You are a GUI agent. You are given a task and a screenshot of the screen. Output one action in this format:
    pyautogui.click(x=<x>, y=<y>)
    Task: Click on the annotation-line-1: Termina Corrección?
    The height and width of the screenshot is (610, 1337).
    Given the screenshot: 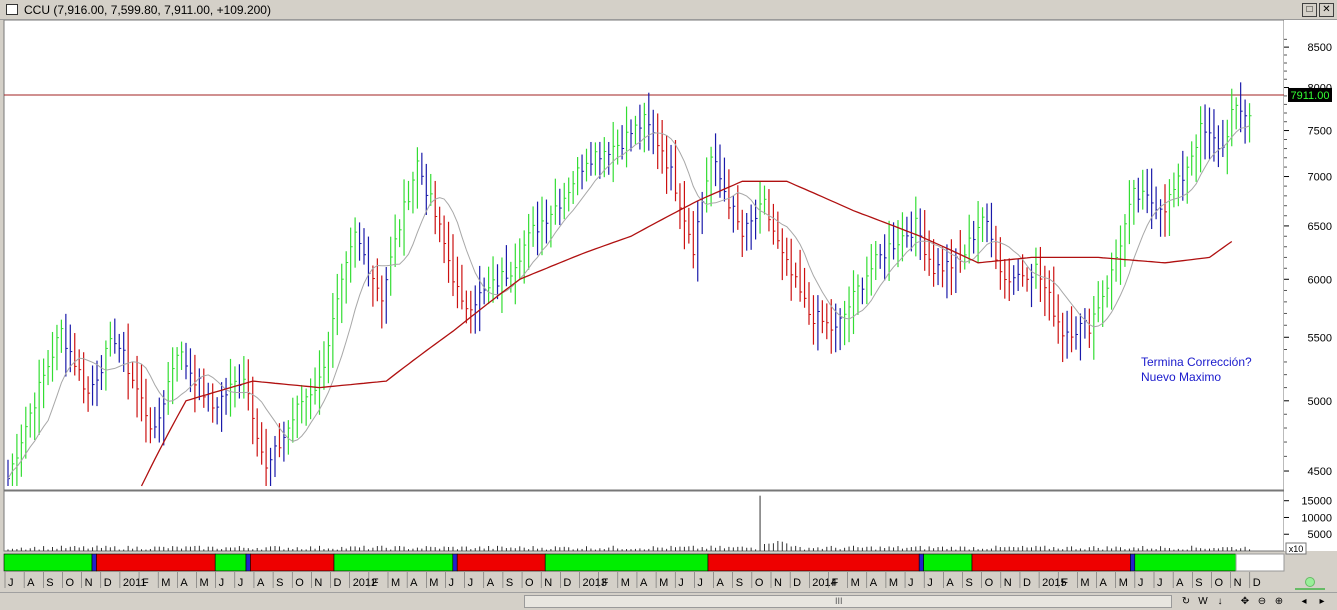 What is the action you would take?
    pyautogui.click(x=1196, y=362)
    